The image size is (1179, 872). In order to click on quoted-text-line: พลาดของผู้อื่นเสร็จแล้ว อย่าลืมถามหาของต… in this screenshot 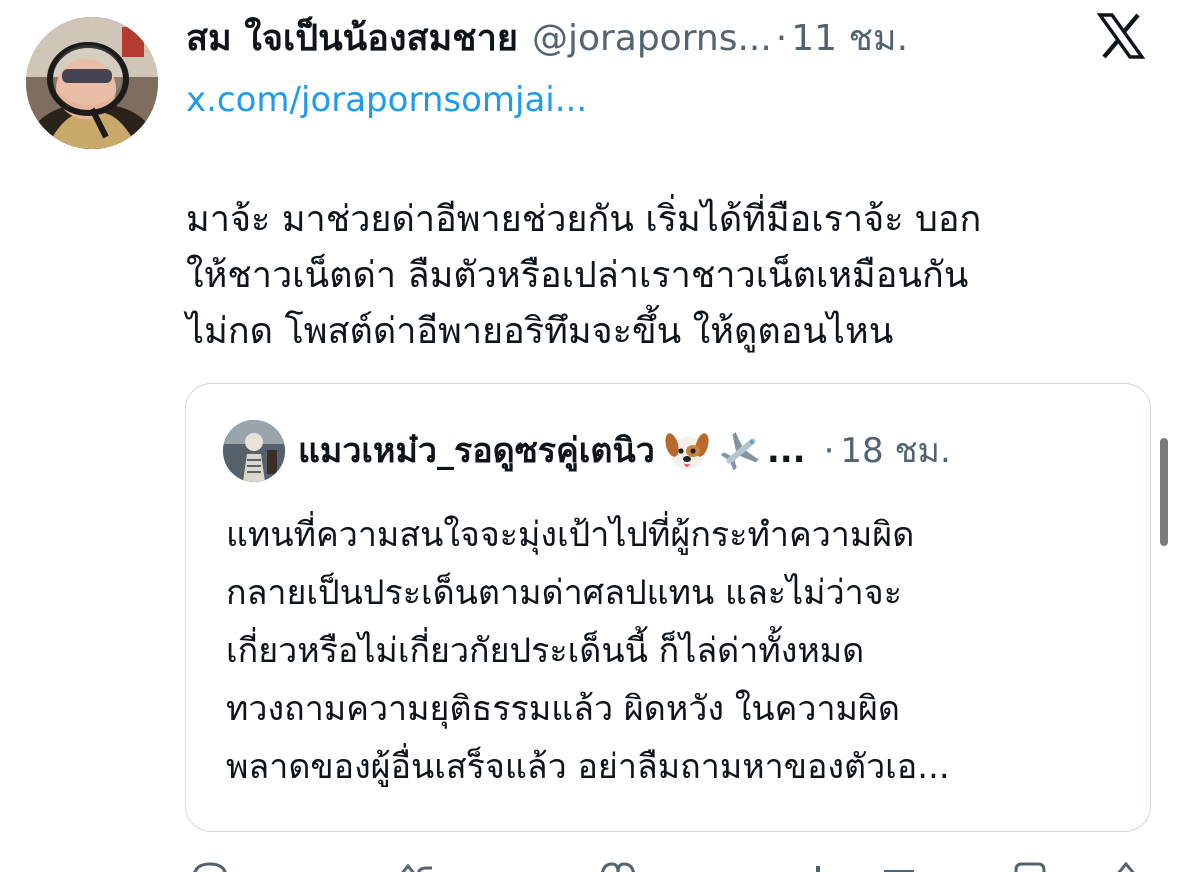, I will do `click(588, 767)`.